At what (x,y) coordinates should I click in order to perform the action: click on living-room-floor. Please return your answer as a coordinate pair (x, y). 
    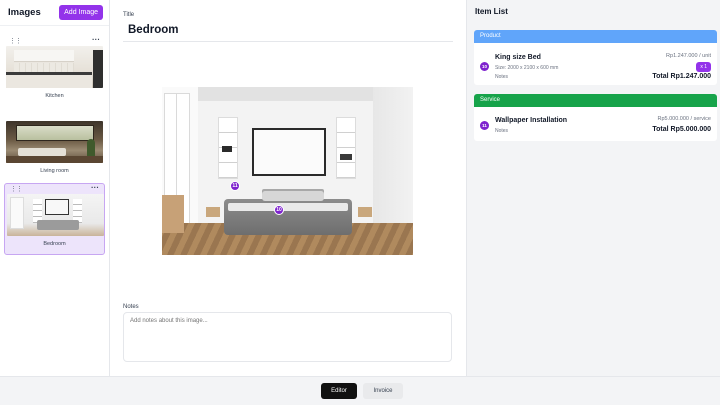
    Looking at the image, I should click on (54, 159).